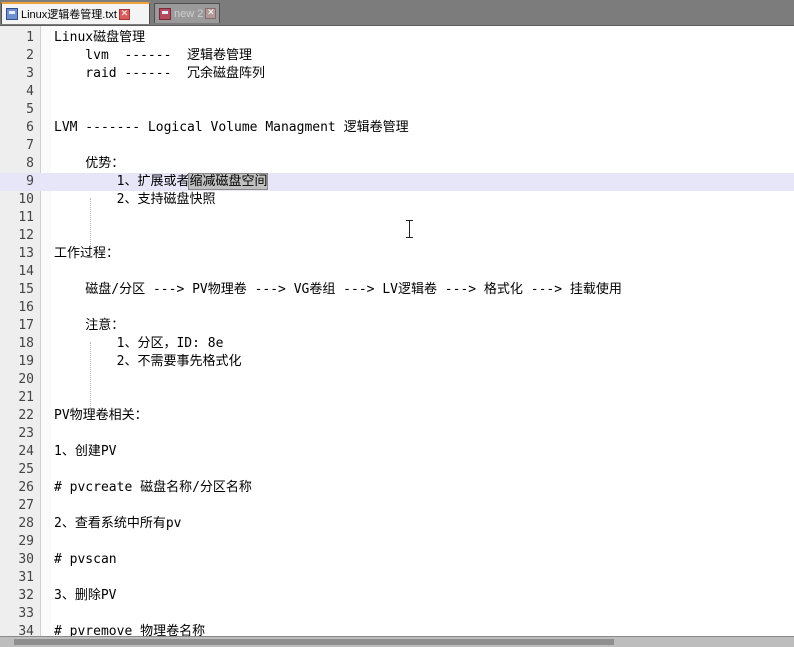 Image resolution: width=794 pixels, height=647 pixels. What do you see at coordinates (26, 415) in the screenshot?
I see `line-number: 22` at bounding box center [26, 415].